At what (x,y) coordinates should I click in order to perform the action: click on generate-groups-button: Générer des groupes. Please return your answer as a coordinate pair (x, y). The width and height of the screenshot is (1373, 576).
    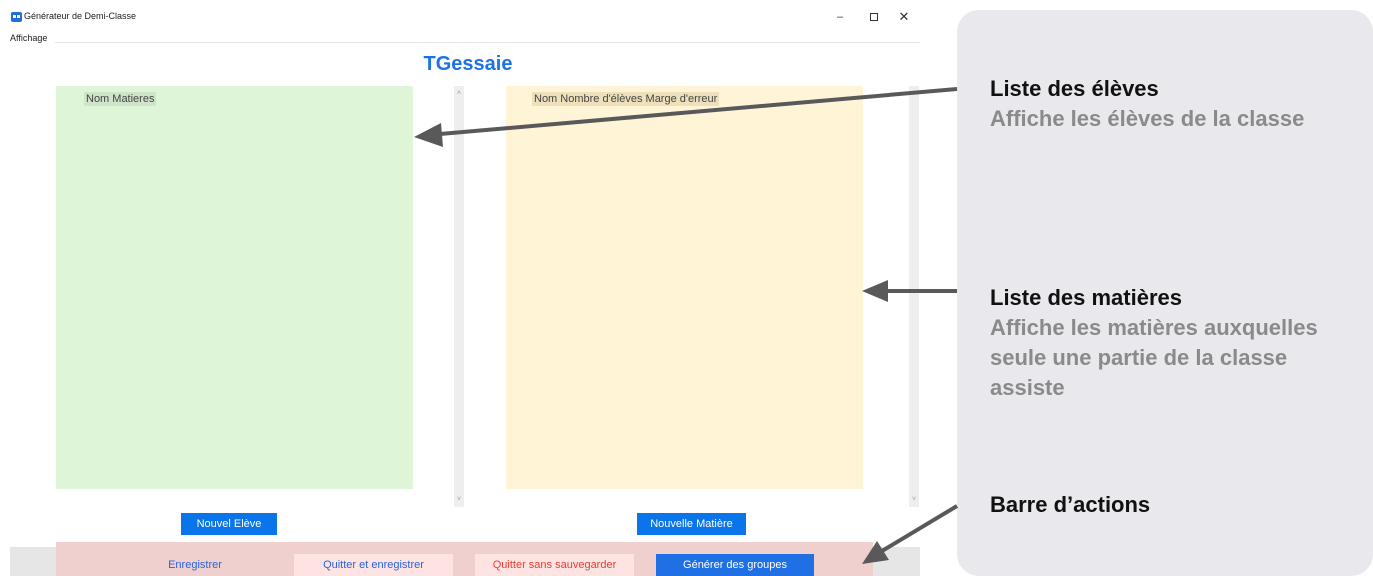
    Looking at the image, I should click on (735, 565).